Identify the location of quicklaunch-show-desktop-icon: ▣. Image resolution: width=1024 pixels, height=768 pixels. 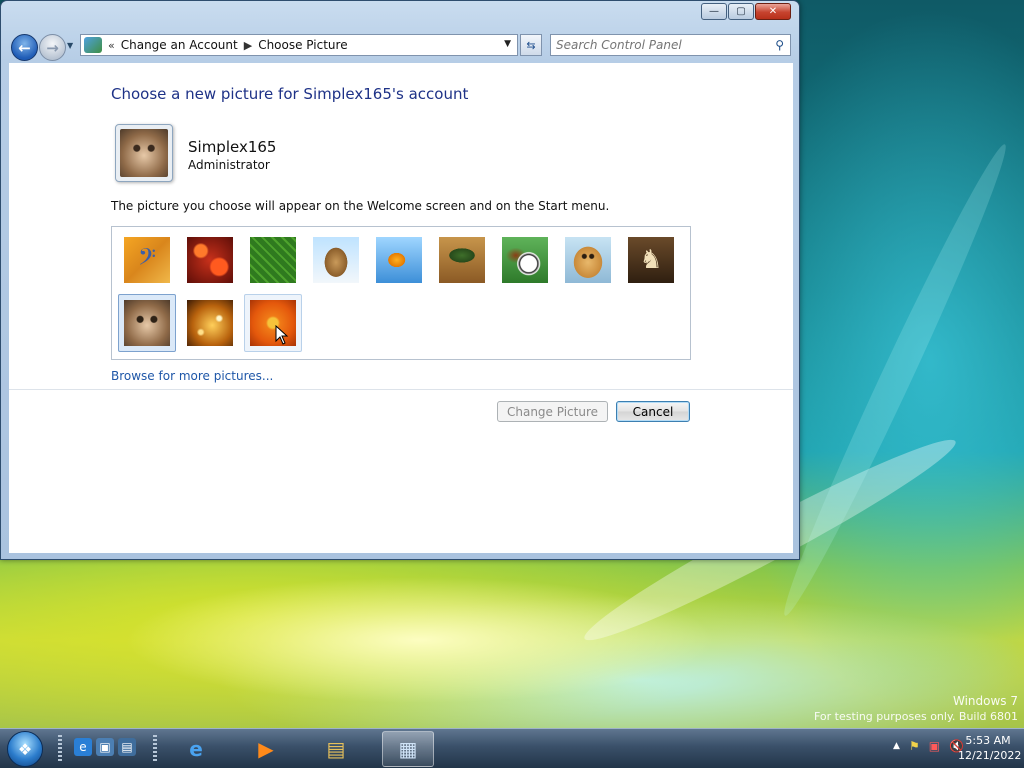
(105, 747).